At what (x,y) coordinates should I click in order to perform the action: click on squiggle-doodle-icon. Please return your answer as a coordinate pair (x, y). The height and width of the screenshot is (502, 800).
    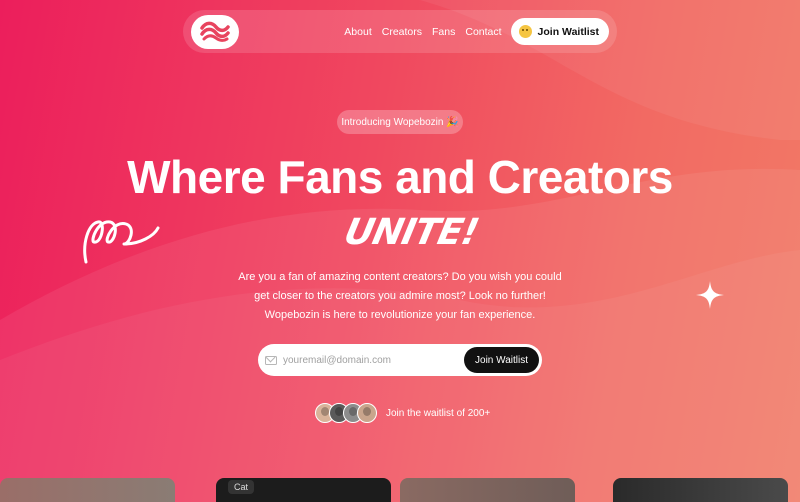
    Looking at the image, I should click on (121, 242).